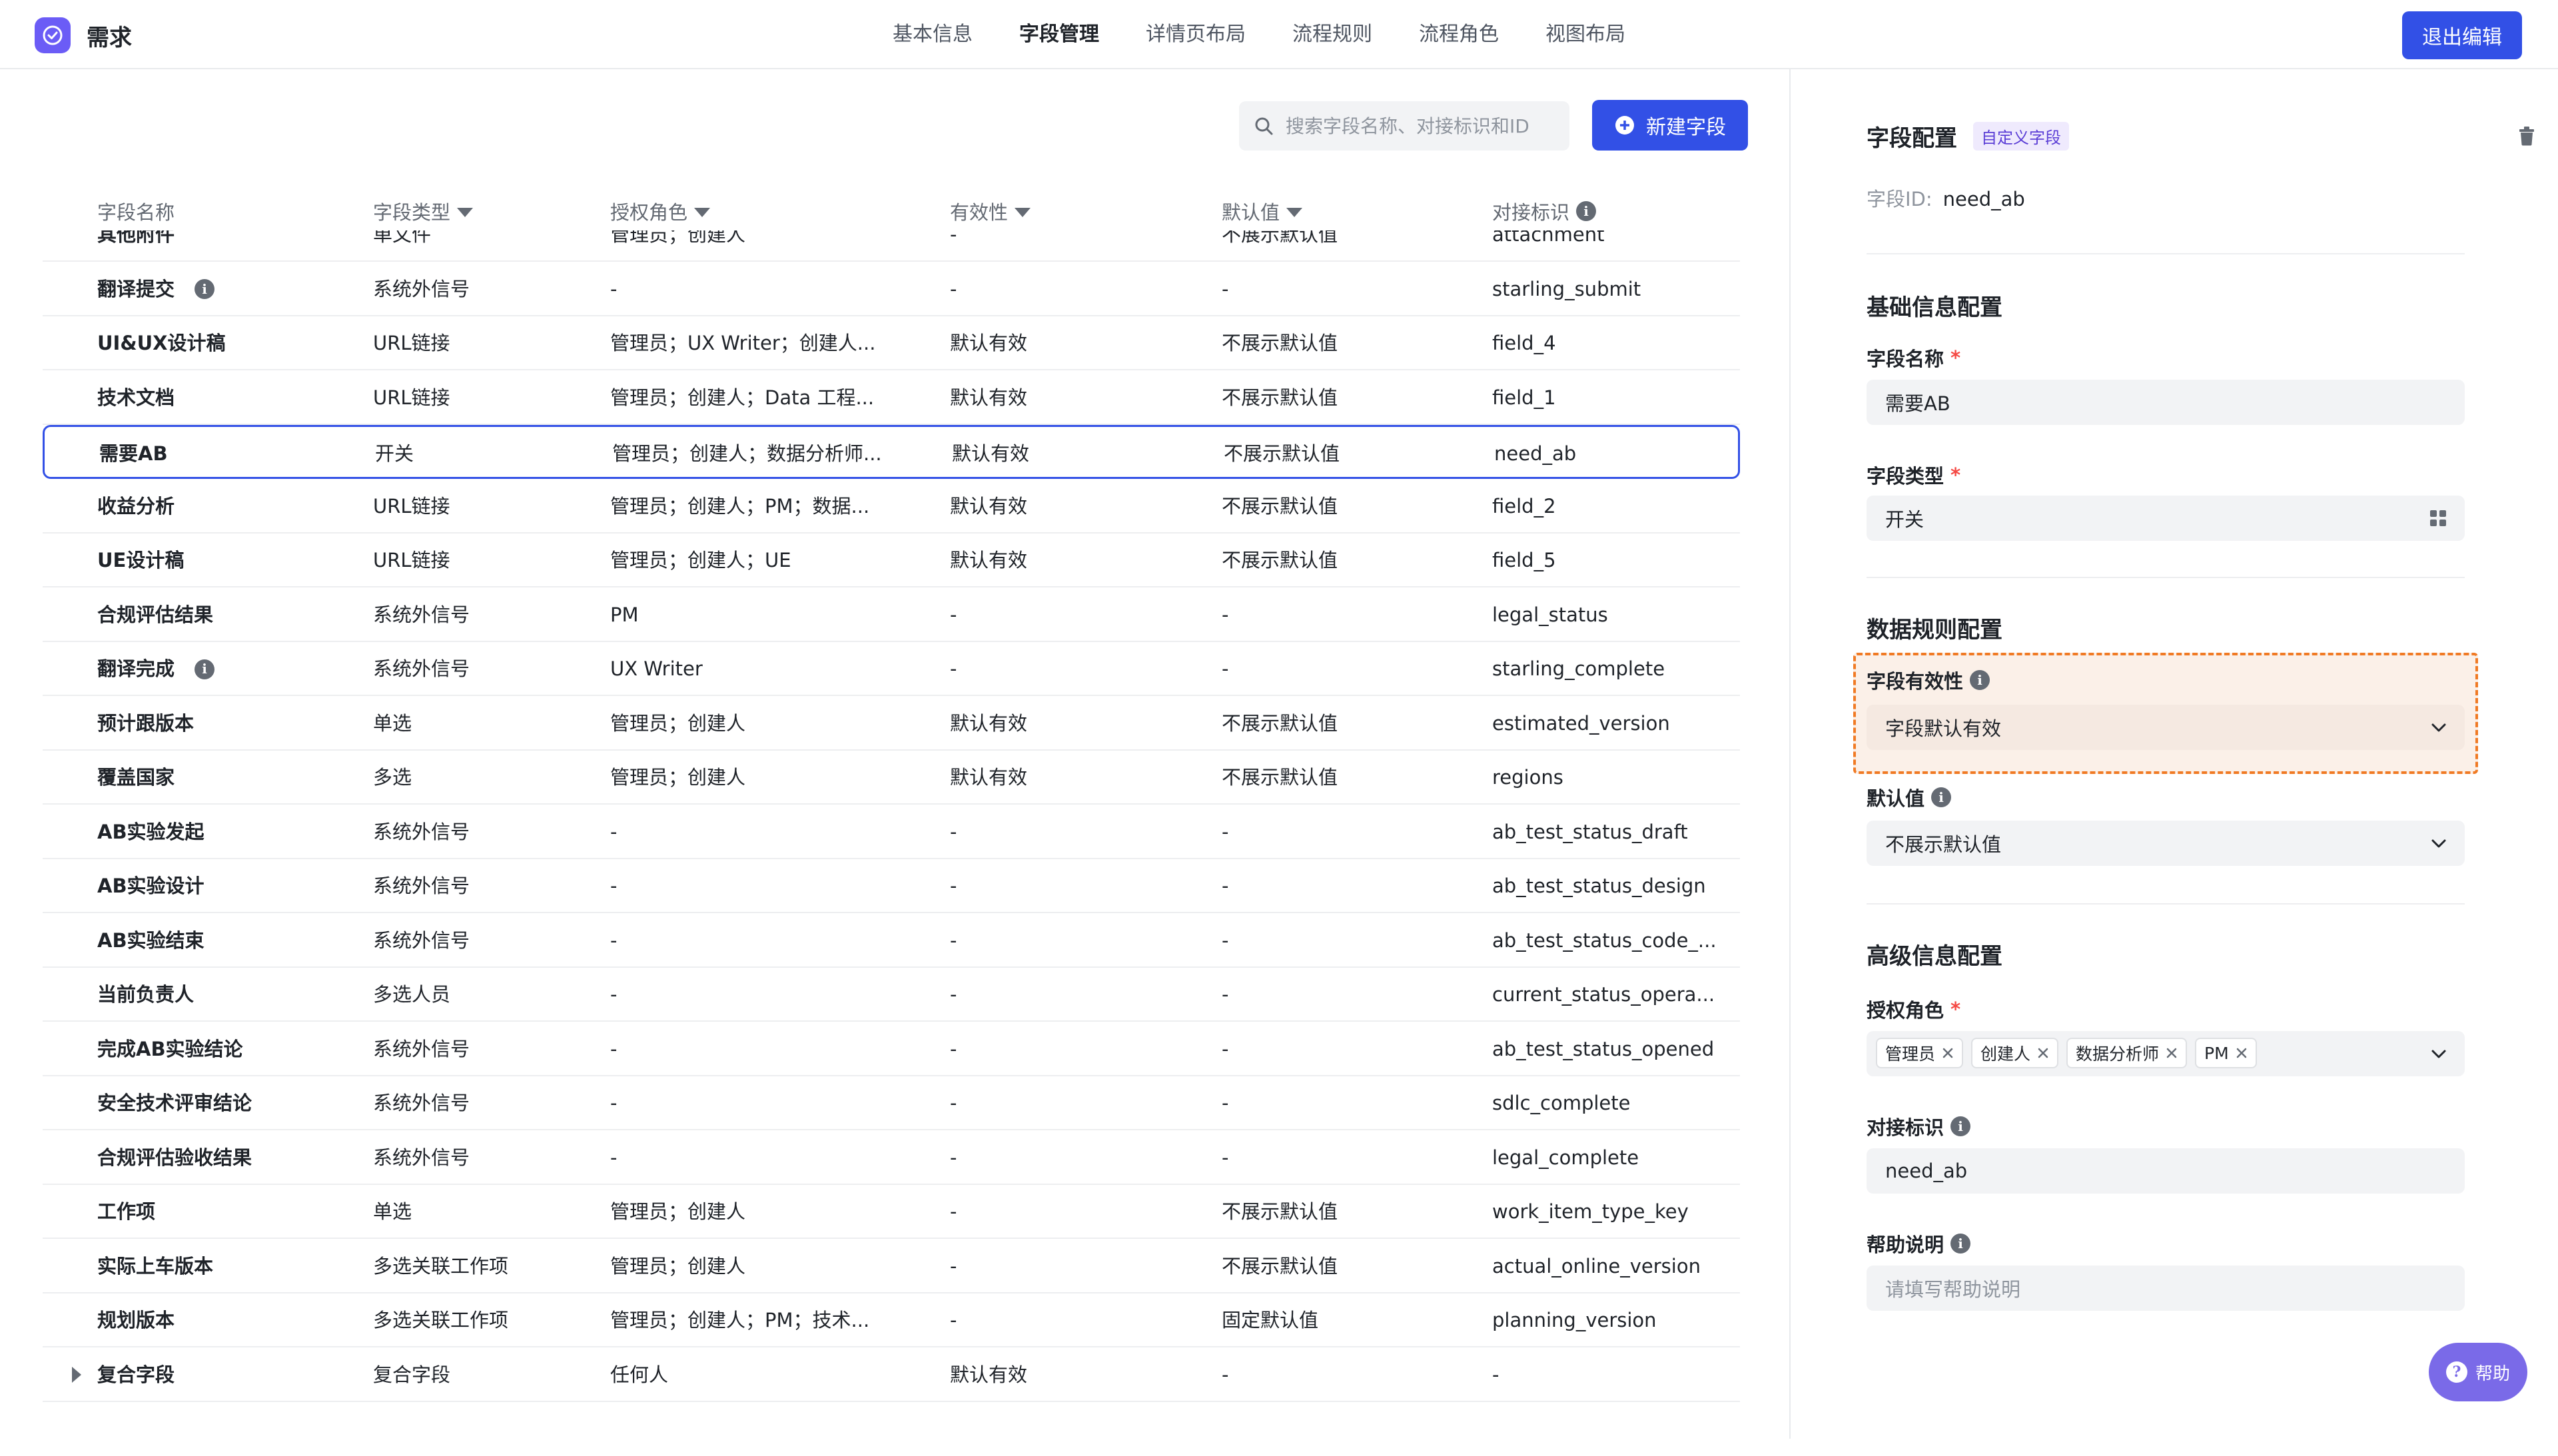 The height and width of the screenshot is (1456, 2558). What do you see at coordinates (760, 669) in the screenshot?
I see `cell-roles: UX Writer` at bounding box center [760, 669].